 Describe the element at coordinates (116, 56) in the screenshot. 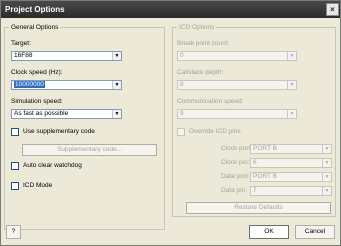

I see `target-dropdown-icon: ▼` at that location.